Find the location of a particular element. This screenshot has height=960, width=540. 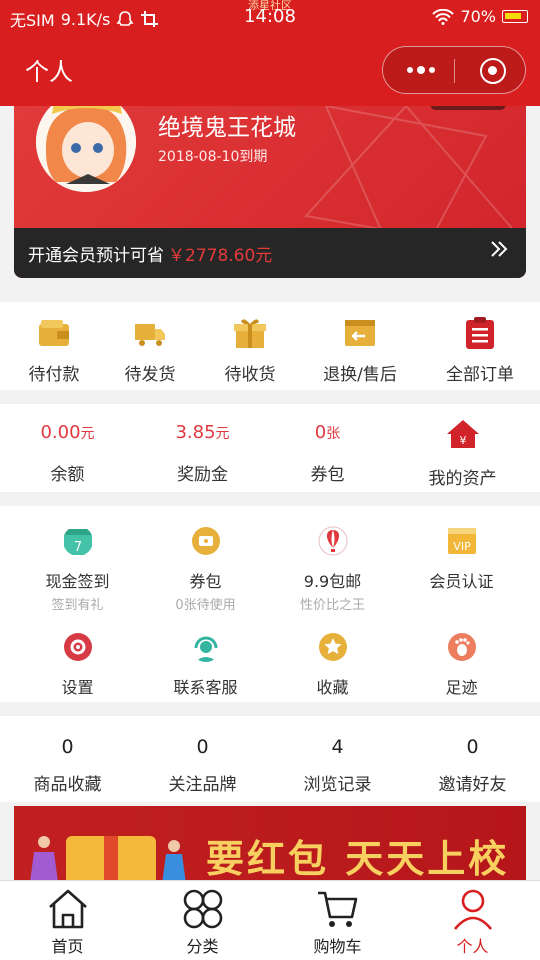

tab-home: 首页 is located at coordinates (67, 922).